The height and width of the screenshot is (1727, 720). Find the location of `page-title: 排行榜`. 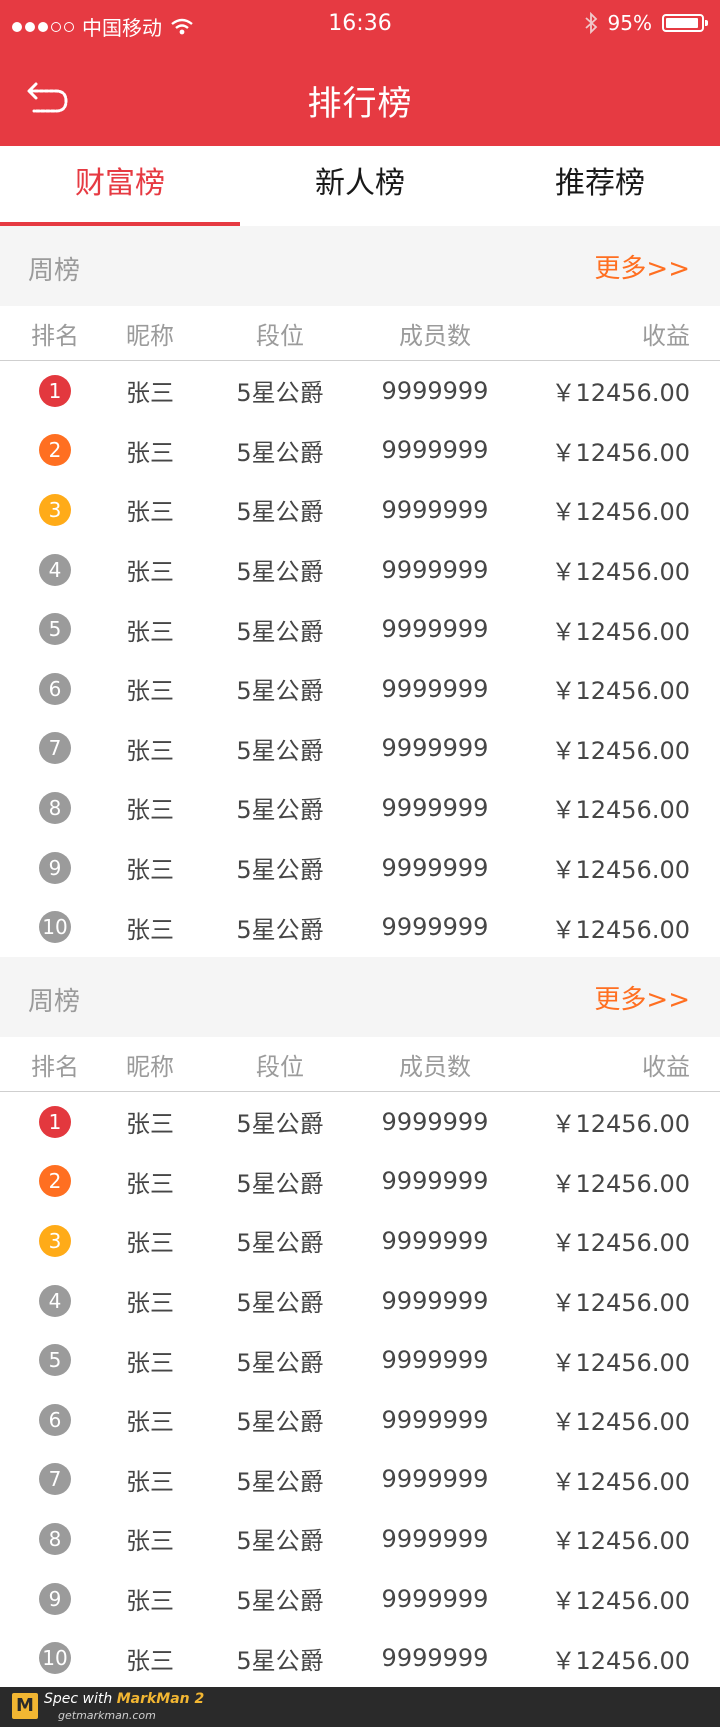

page-title: 排行榜 is located at coordinates (360, 104).